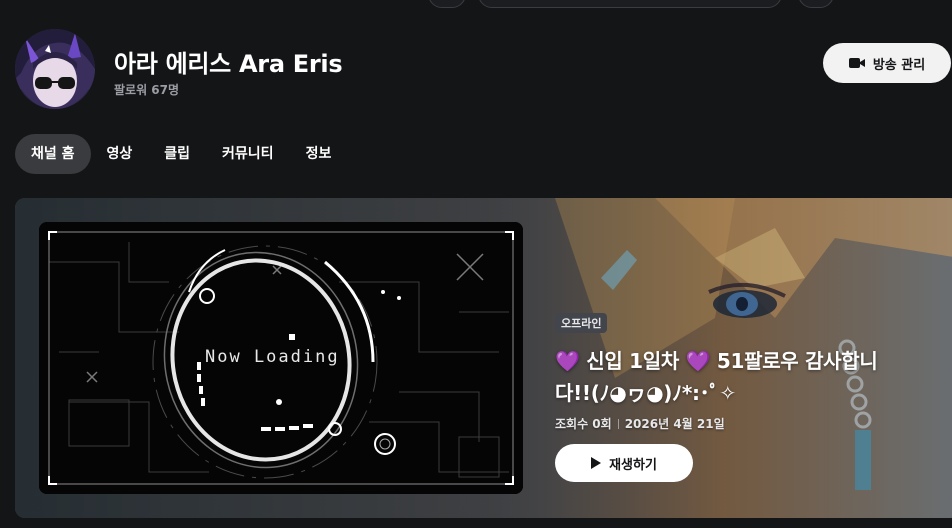 The image size is (952, 528). What do you see at coordinates (856, 63) in the screenshot?
I see `video-camera-icon` at bounding box center [856, 63].